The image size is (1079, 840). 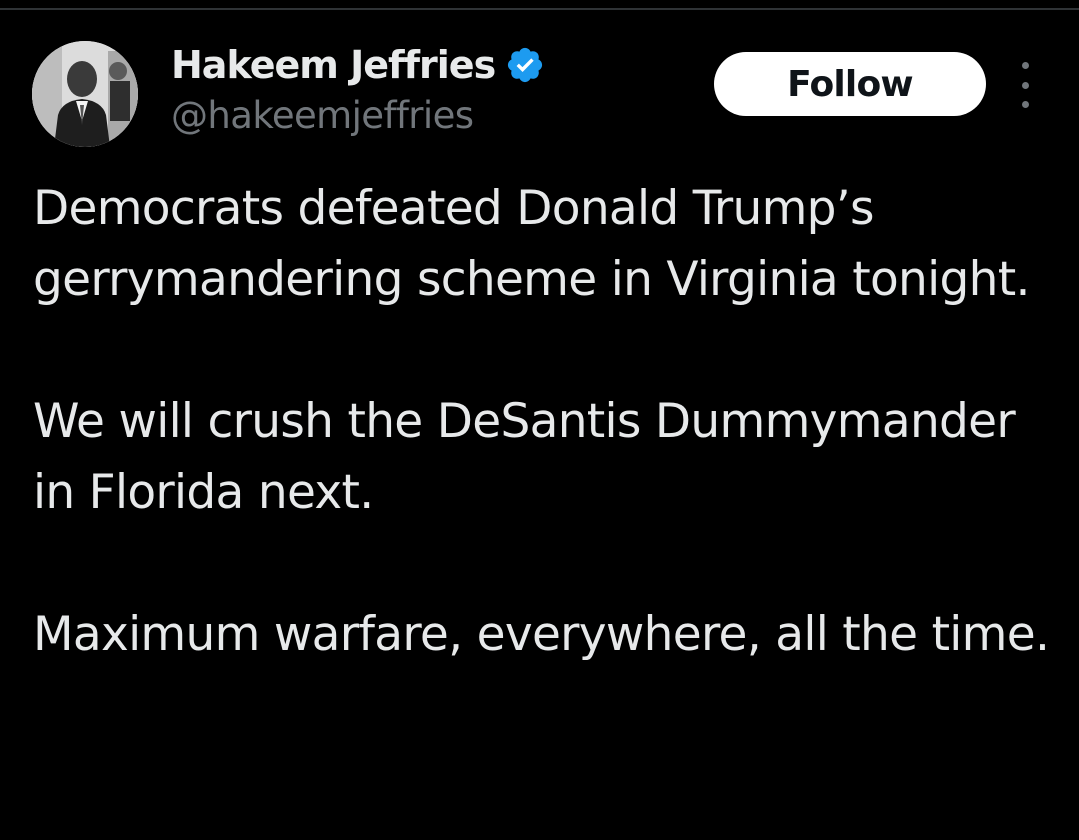 I want to click on verified-badge-icon, so click(x=525, y=65).